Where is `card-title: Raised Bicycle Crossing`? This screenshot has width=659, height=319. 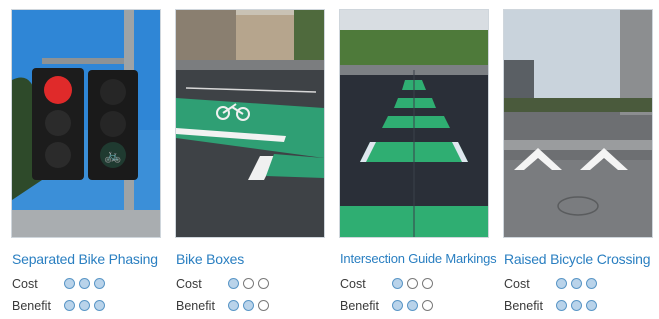 card-title: Raised Bicycle Crossing is located at coordinates (577, 259).